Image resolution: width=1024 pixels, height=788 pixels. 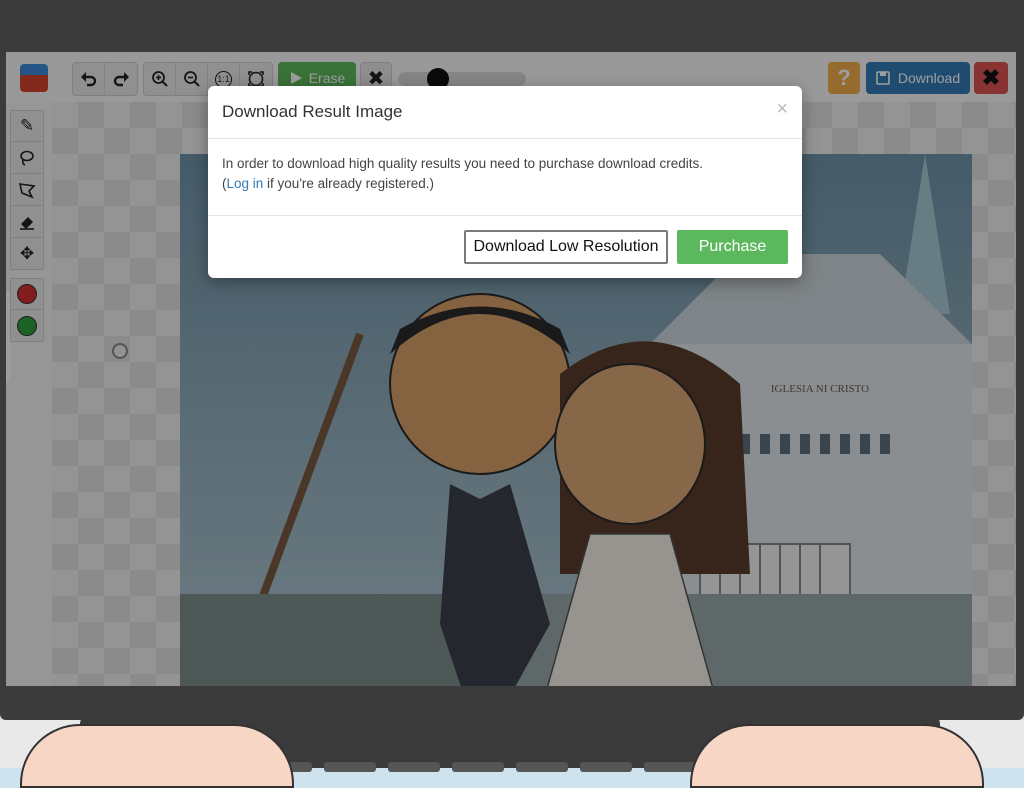 I want to click on dialog-header: Download Result Image ×, so click(x=505, y=112).